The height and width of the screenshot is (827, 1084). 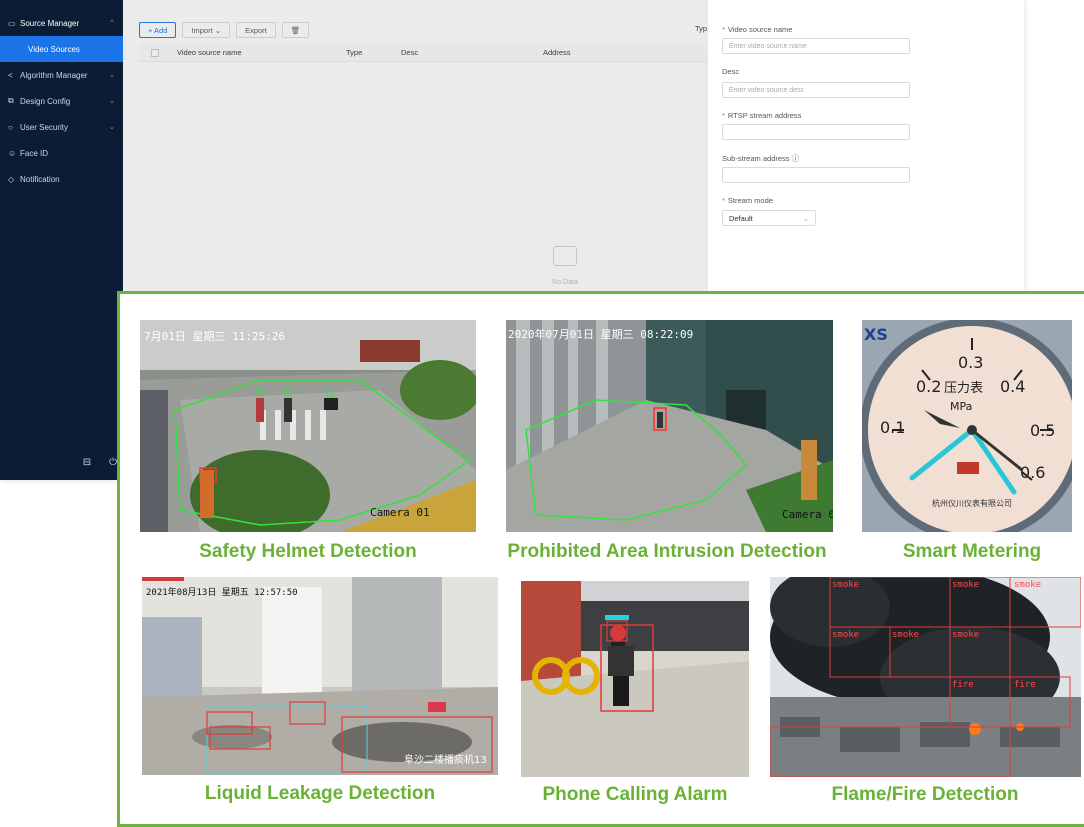 What do you see at coordinates (757, 29) in the screenshot?
I see `field-label: * Video source name` at bounding box center [757, 29].